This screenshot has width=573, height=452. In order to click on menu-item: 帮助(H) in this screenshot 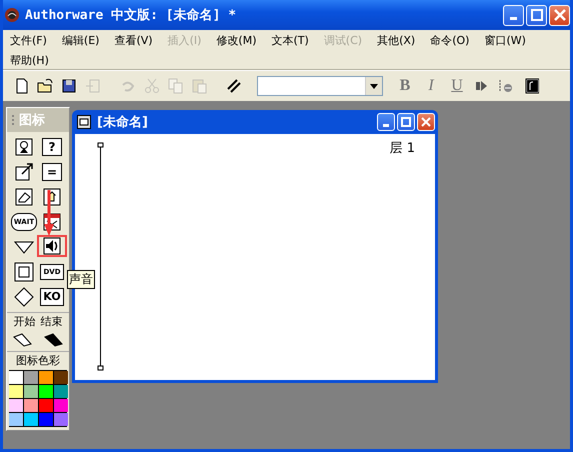, I will do `click(29, 60)`.